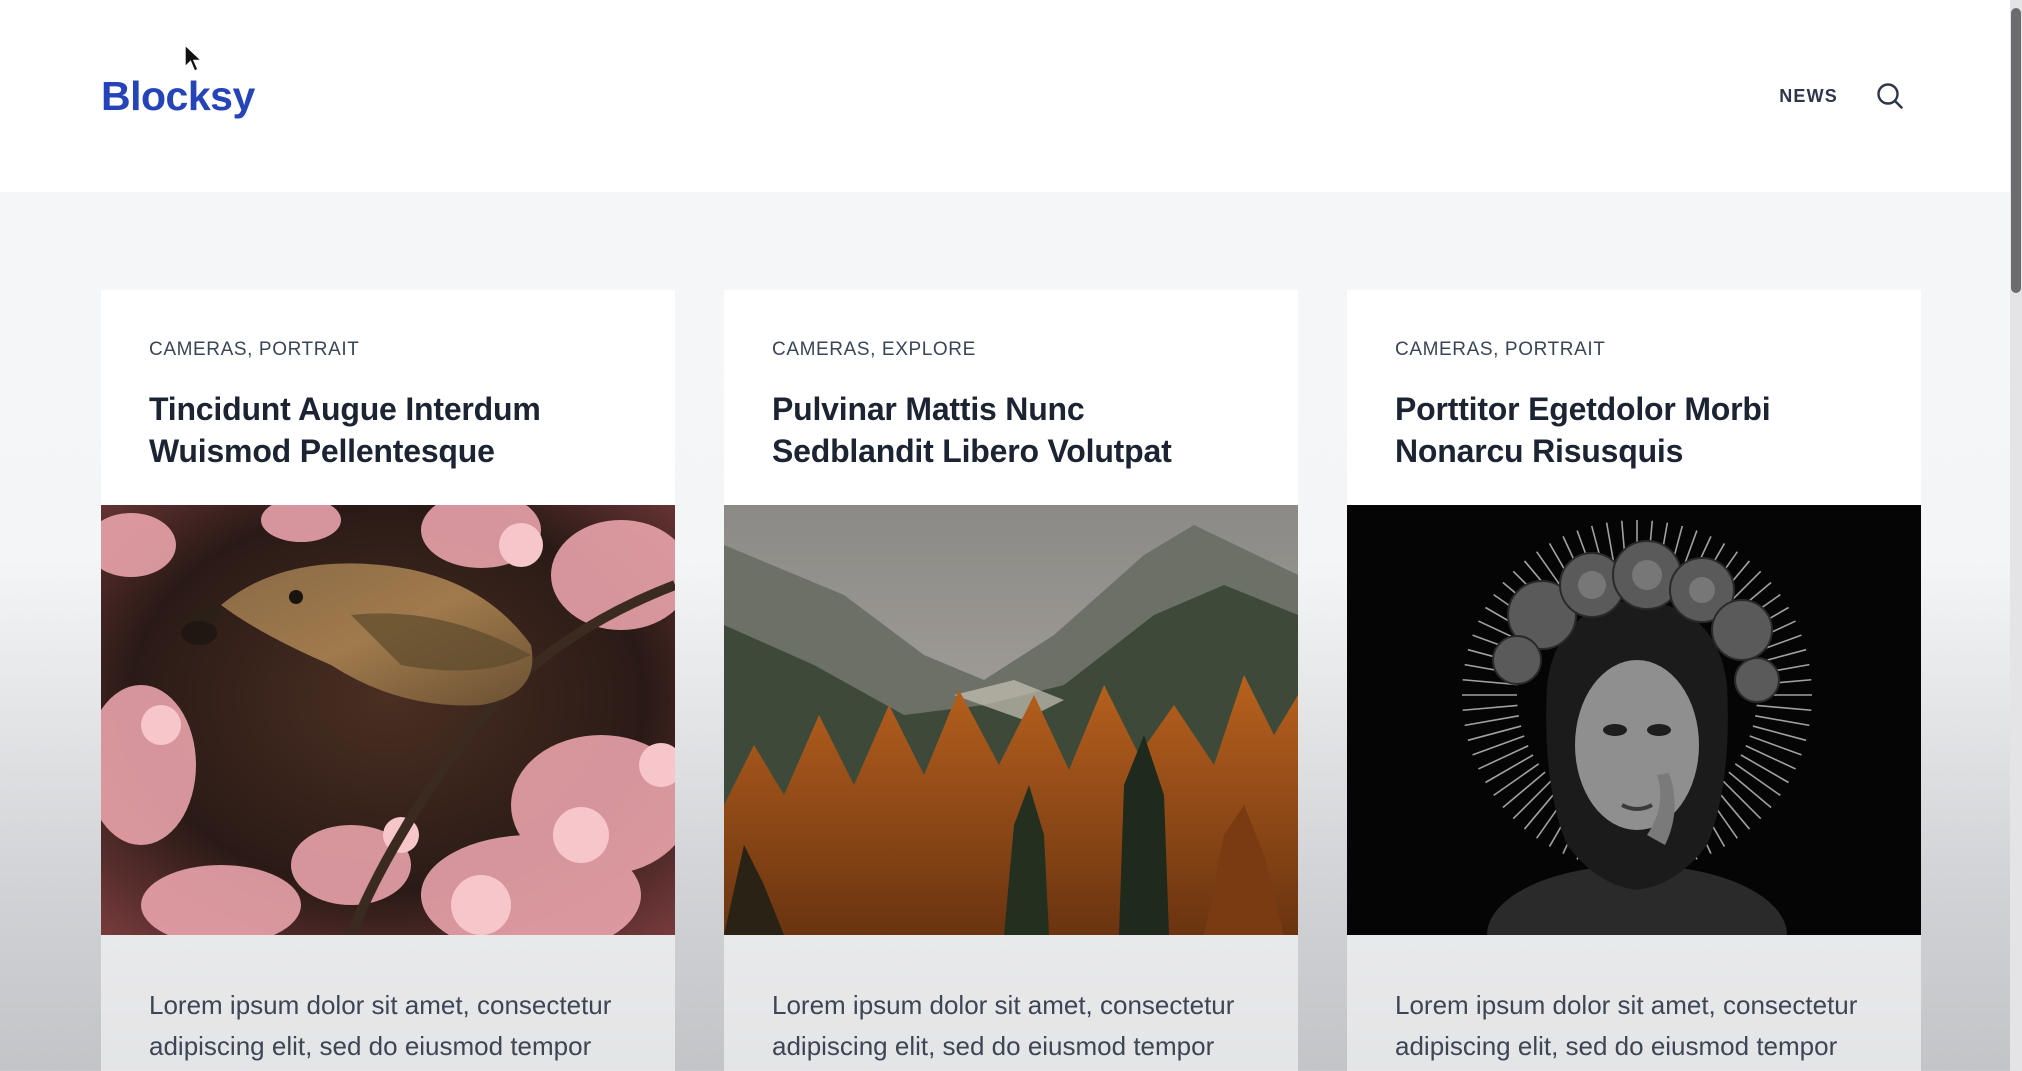  I want to click on nav-item-news: NEWS, so click(1808, 96).